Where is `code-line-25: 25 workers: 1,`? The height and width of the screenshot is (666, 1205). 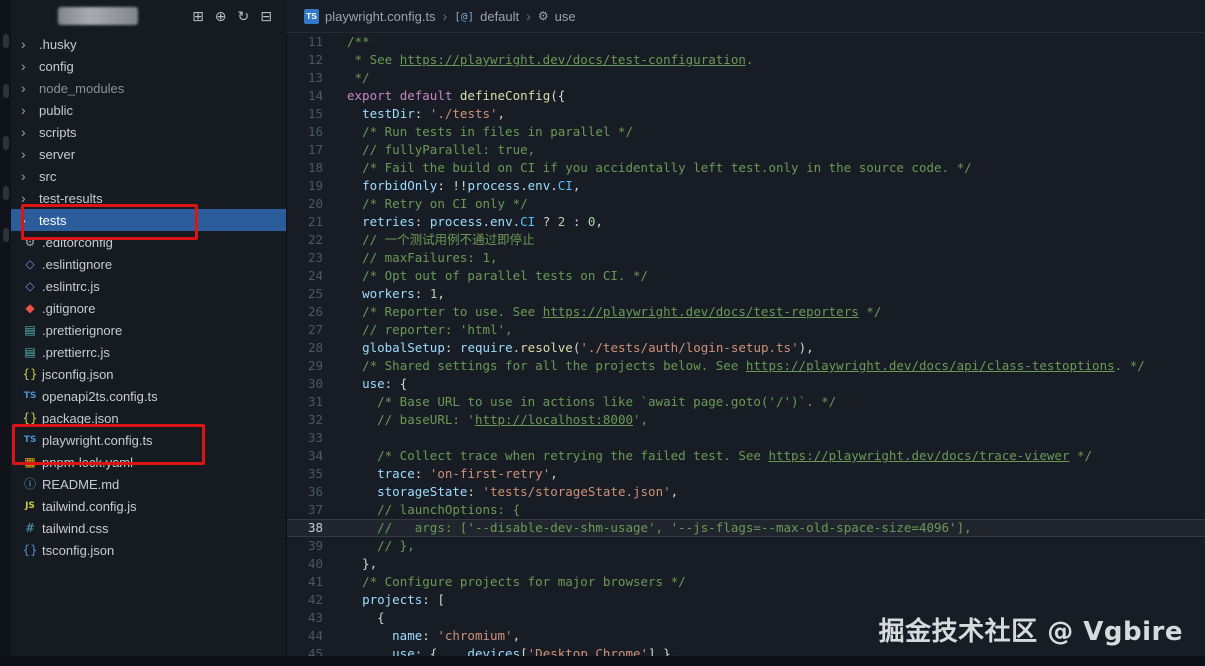
code-line-25: 25 workers: 1, is located at coordinates (746, 294).